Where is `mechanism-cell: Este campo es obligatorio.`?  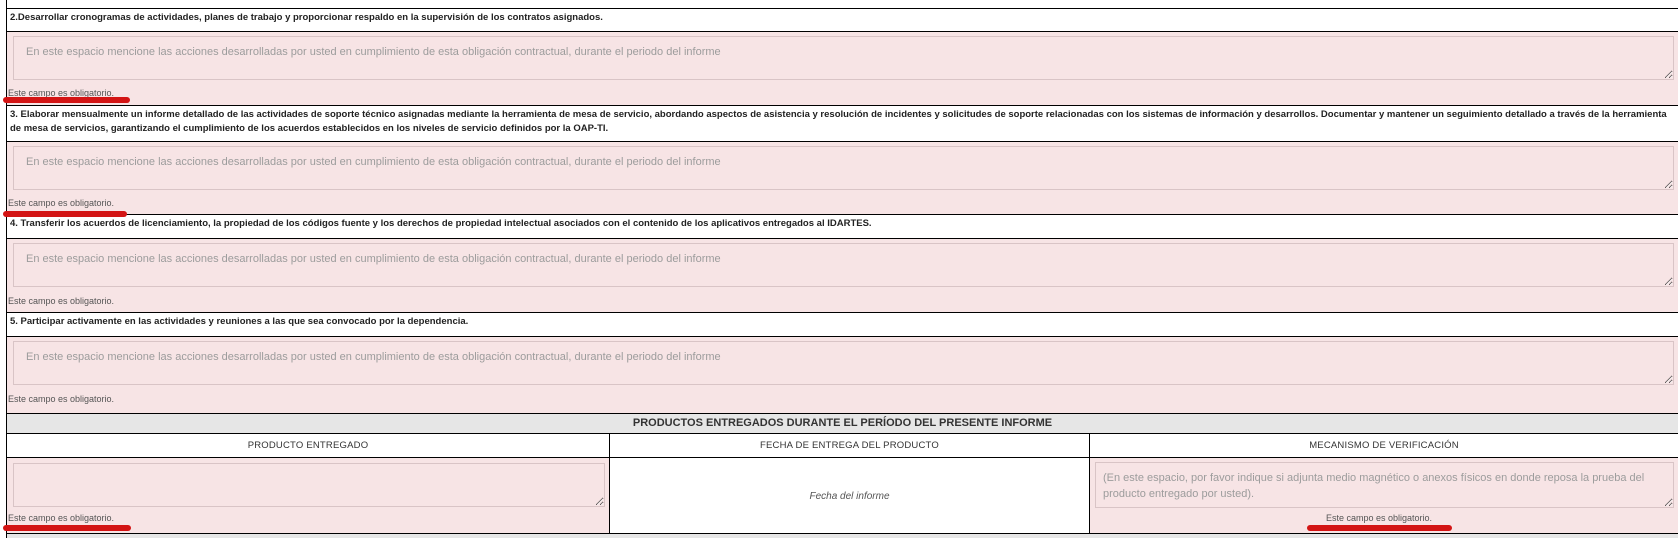
mechanism-cell: Este campo es obligatorio. is located at coordinates (1384, 495).